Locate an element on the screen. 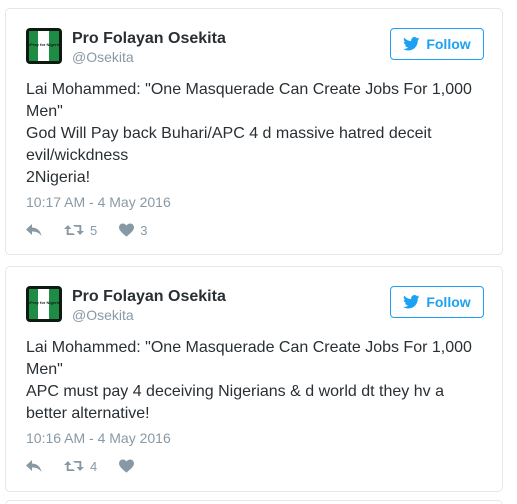  like-button is located at coordinates (127, 466).